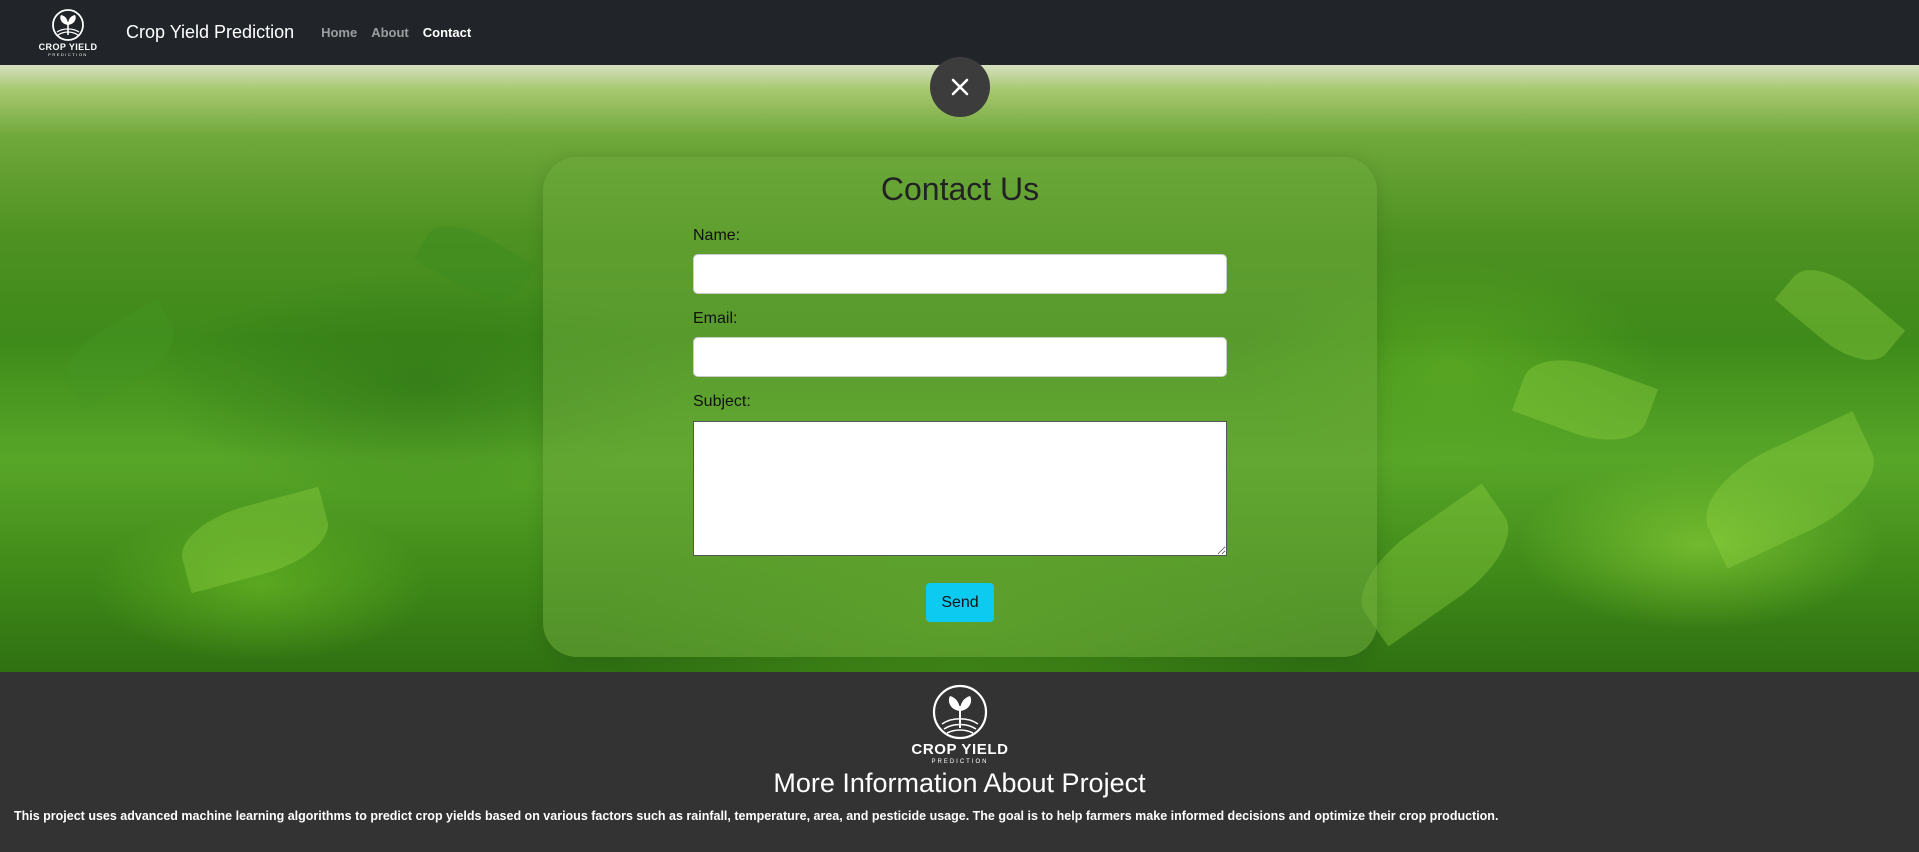 The image size is (1919, 852). What do you see at coordinates (960, 602) in the screenshot?
I see `send-button: Send` at bounding box center [960, 602].